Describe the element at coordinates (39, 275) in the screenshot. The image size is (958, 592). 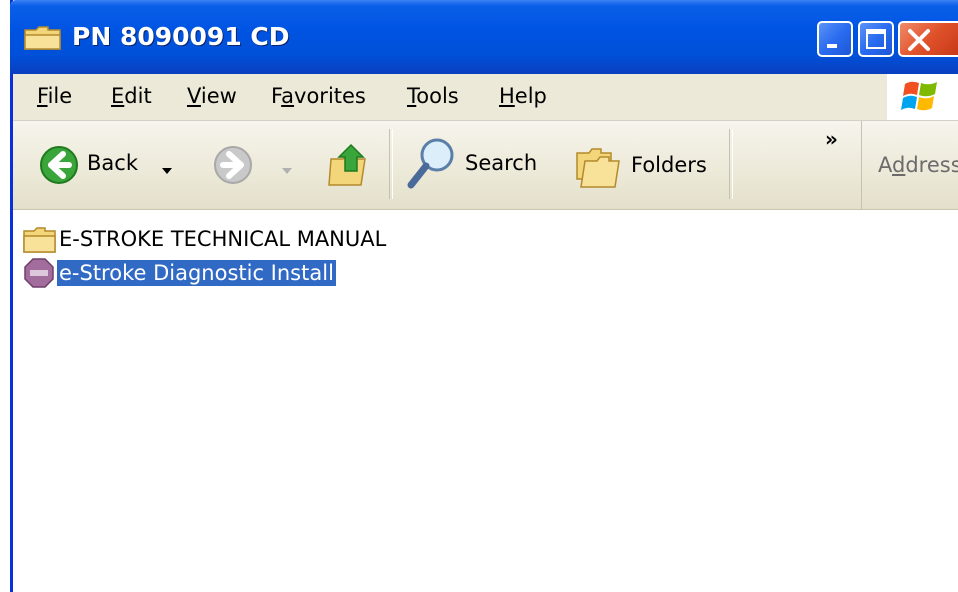
I see `installer-icon` at that location.